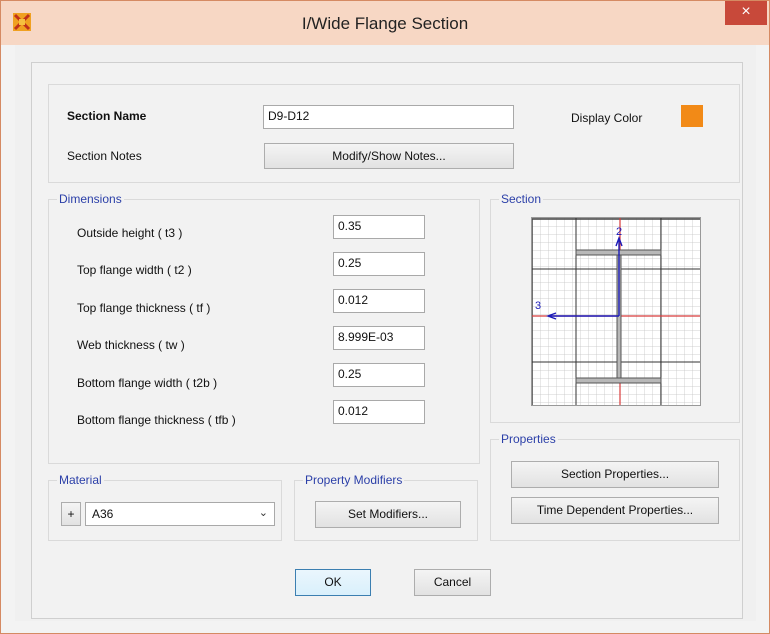 This screenshot has width=770, height=634. I want to click on dim-input-tw: 8.999E-03, so click(379, 338).